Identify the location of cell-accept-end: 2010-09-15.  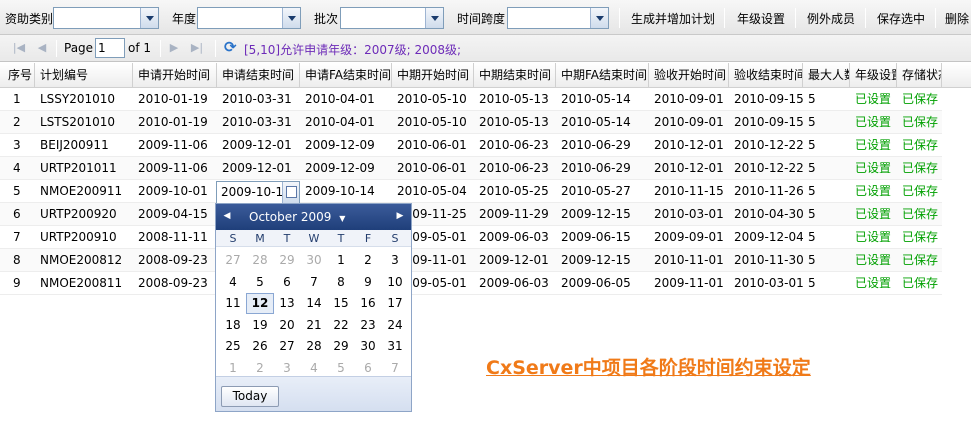
(766, 122).